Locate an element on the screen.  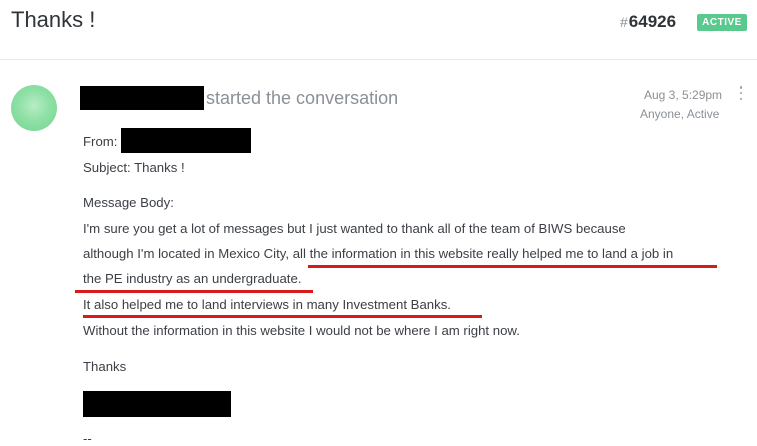
conversation-started-text: started the conversation is located at coordinates (302, 98).